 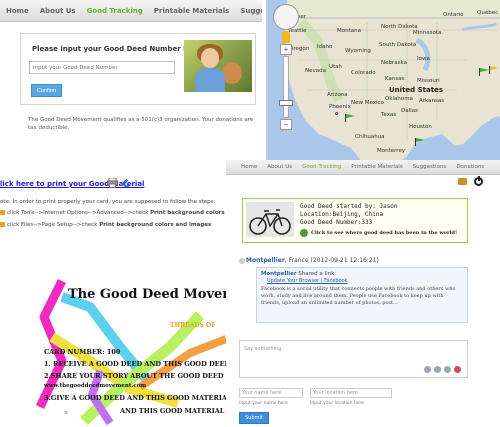 I want to click on map-label-dallas: Dallas, so click(x=409, y=111).